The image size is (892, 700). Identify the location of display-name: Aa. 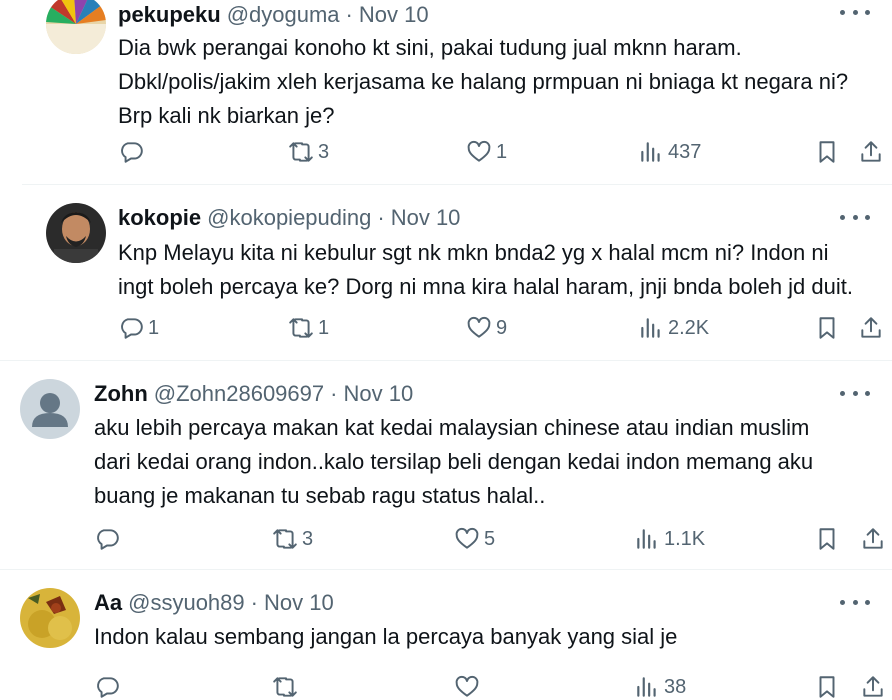
(108, 603).